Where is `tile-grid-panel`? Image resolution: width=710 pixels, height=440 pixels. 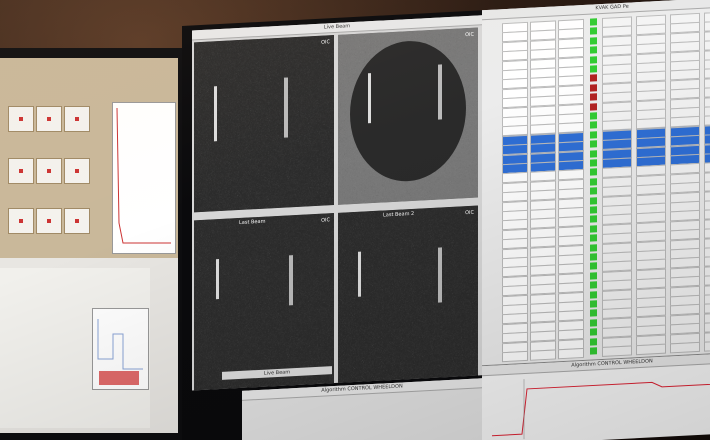
tile-grid-panel is located at coordinates (89, 158).